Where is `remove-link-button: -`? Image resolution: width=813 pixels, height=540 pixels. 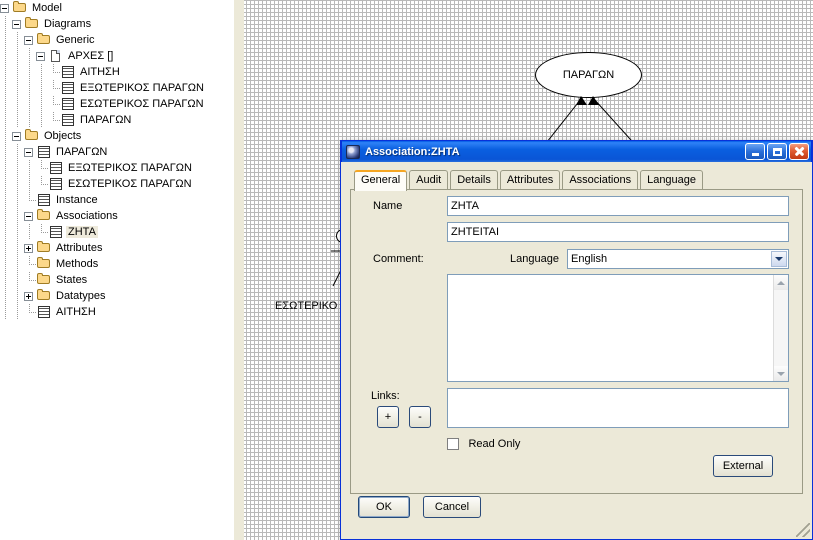 remove-link-button: - is located at coordinates (420, 417).